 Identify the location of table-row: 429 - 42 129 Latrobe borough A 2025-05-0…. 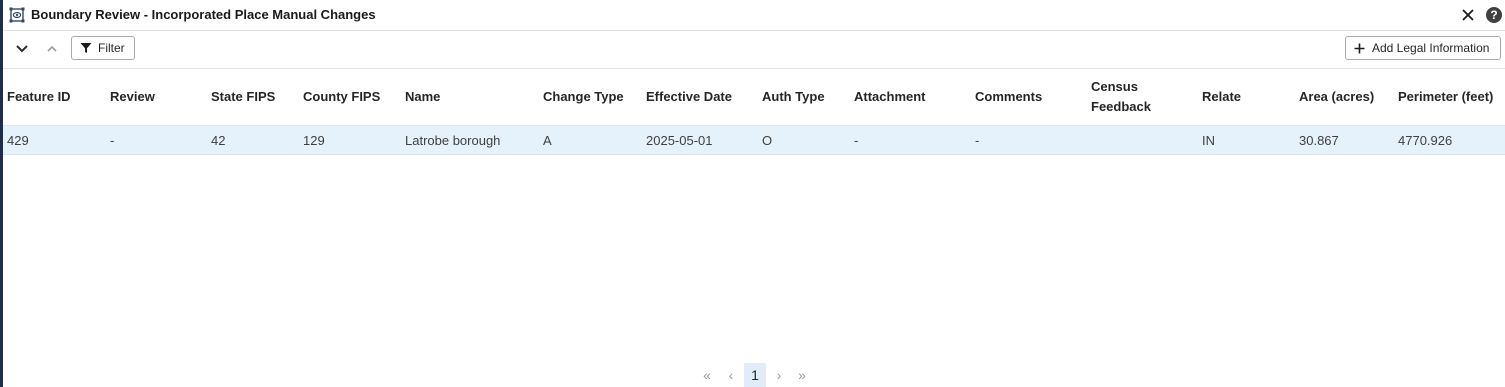
(754, 140).